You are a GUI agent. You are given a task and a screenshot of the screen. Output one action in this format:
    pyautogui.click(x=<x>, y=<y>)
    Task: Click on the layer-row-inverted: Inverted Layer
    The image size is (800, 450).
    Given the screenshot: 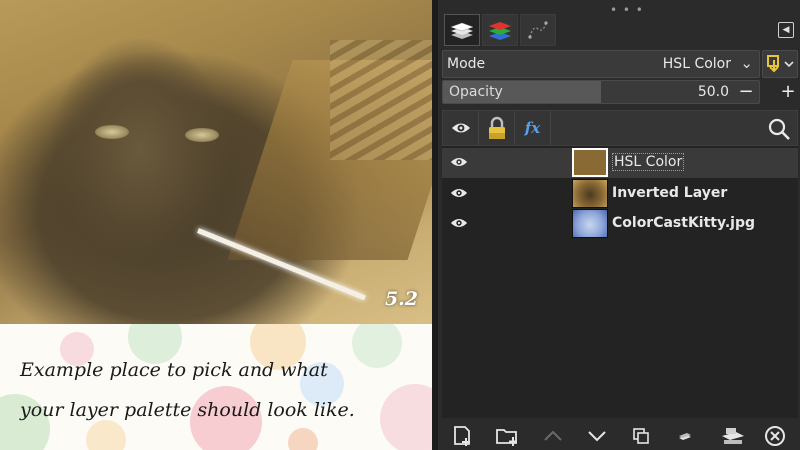 What is the action you would take?
    pyautogui.click(x=620, y=194)
    